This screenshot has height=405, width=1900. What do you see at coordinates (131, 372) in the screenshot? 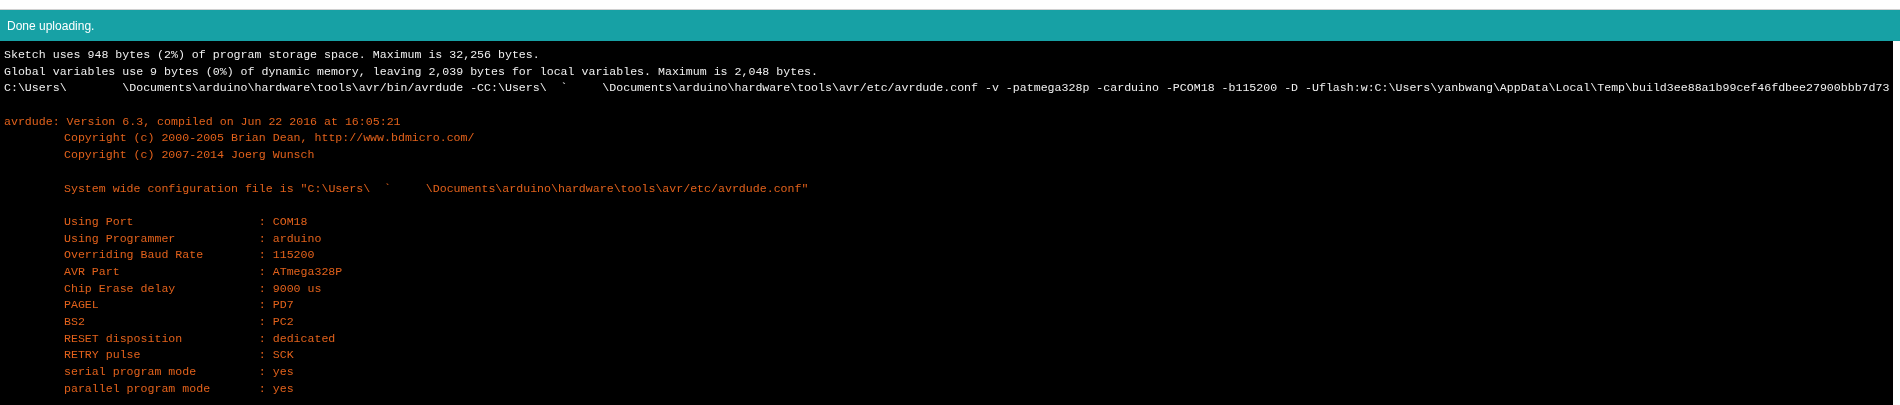
I see `field-label: serial program mode` at bounding box center [131, 372].